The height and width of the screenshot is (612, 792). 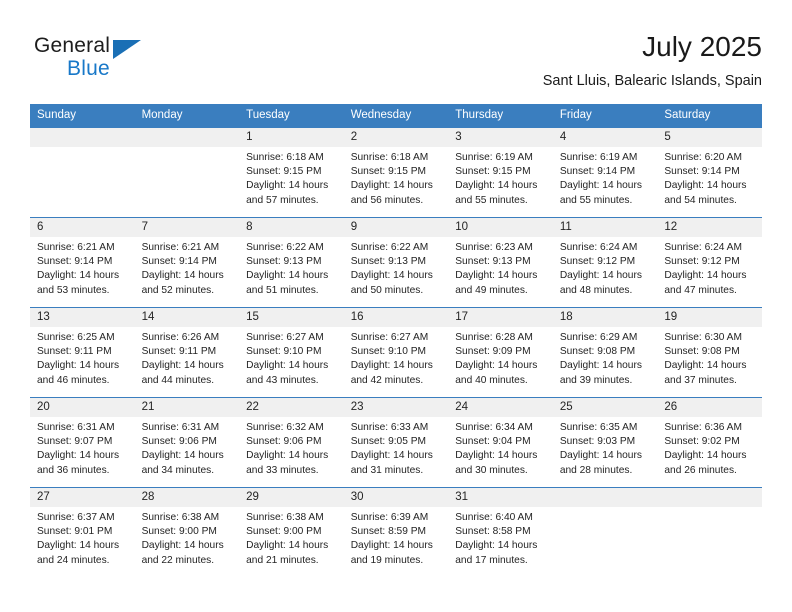 I want to click on day-number: 15, so click(x=291, y=317).